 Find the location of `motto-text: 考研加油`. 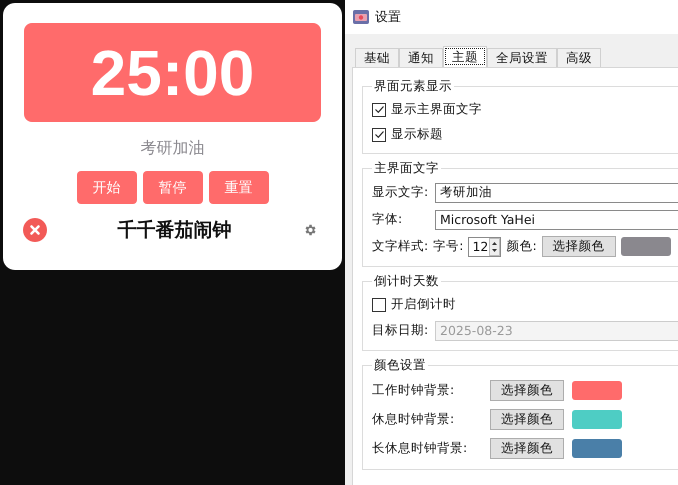

motto-text: 考研加油 is located at coordinates (172, 148).